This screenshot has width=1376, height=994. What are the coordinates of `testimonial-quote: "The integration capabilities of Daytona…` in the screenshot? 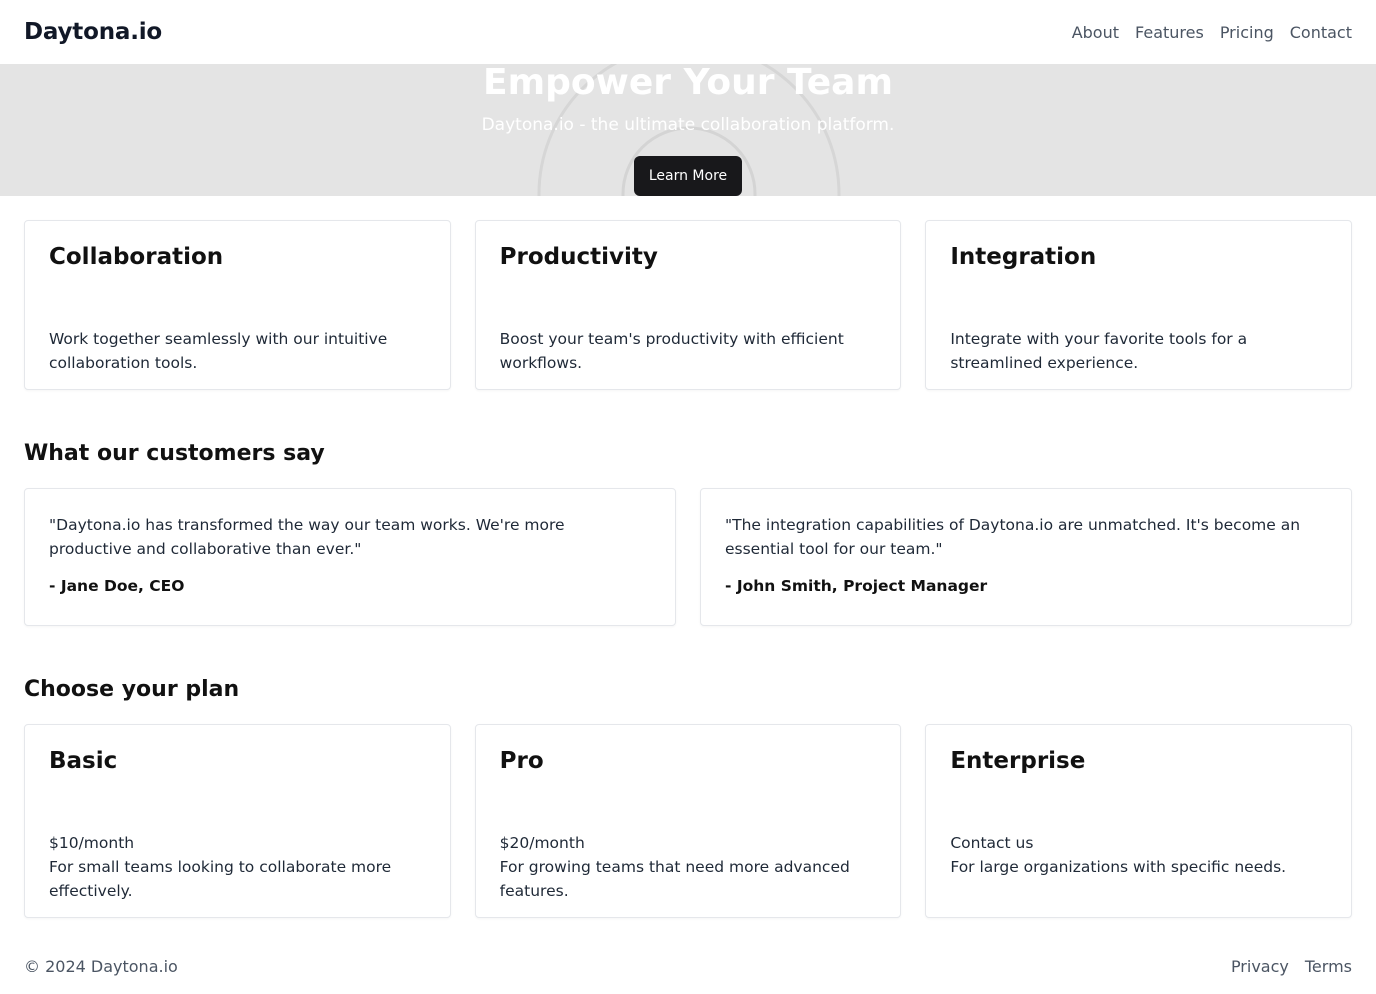 It's located at (1013, 537).